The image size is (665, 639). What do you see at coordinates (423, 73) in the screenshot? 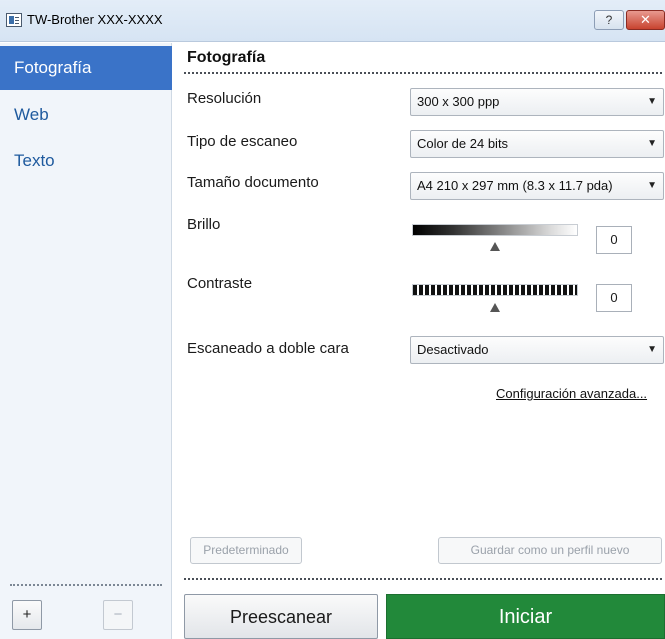
I see `section-divider` at bounding box center [423, 73].